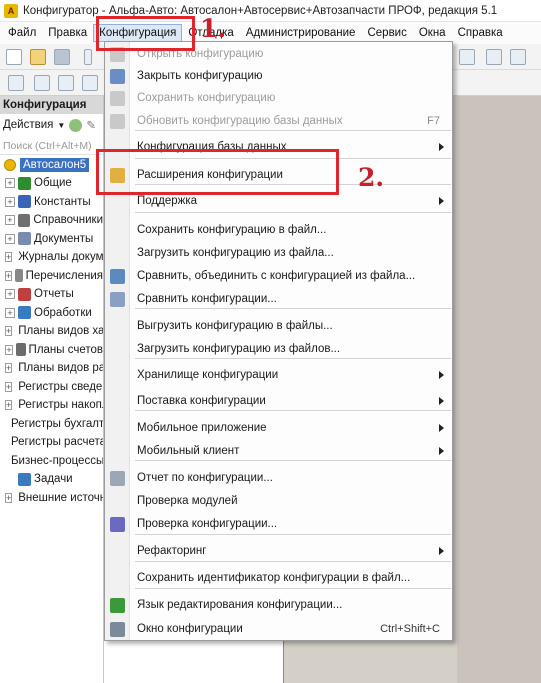  Describe the element at coordinates (208, 375) in the screenshot. I see `menu-item-label: Хранилище конфигурации` at that location.